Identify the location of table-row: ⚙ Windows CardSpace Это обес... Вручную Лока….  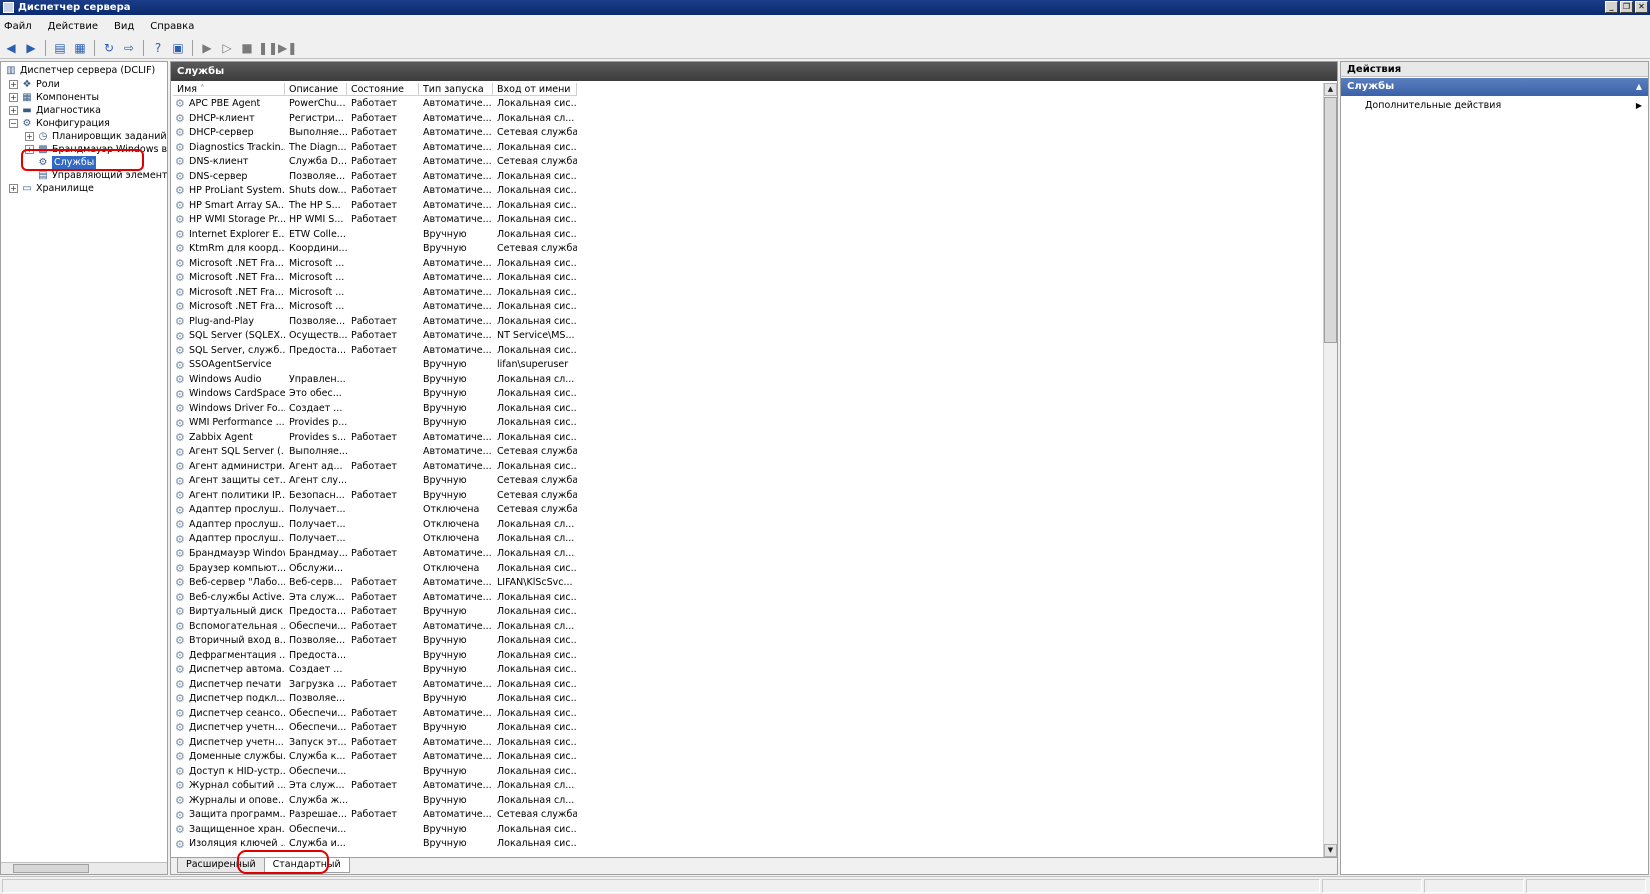
(748, 394).